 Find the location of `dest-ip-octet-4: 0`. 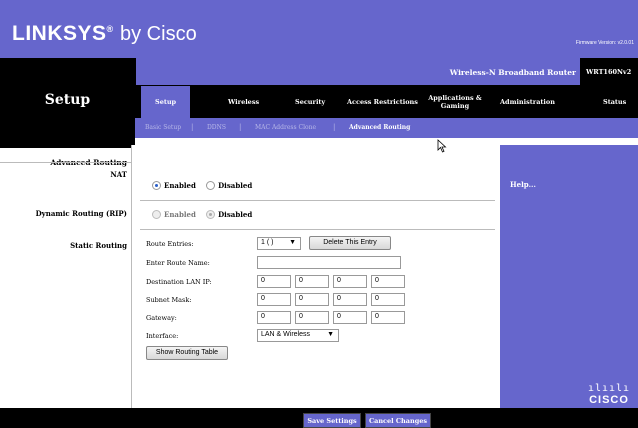

dest-ip-octet-4: 0 is located at coordinates (388, 281).